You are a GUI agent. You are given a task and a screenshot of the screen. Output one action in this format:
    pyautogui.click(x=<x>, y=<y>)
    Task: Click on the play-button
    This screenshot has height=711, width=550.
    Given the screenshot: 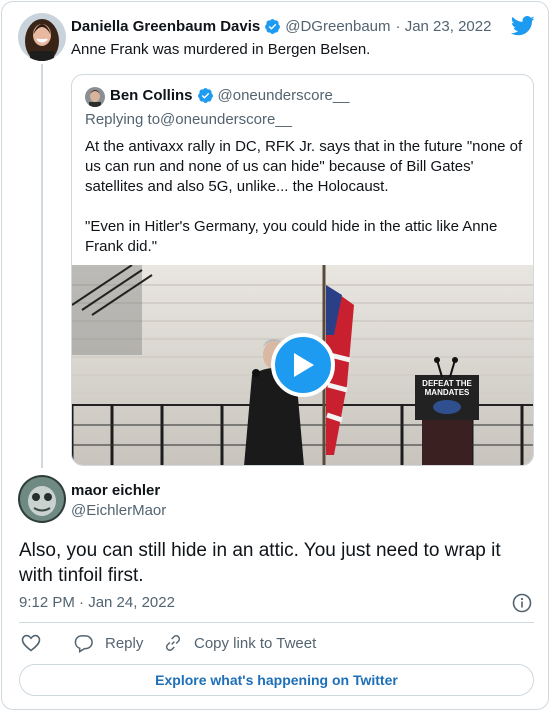 What is the action you would take?
    pyautogui.click(x=303, y=365)
    